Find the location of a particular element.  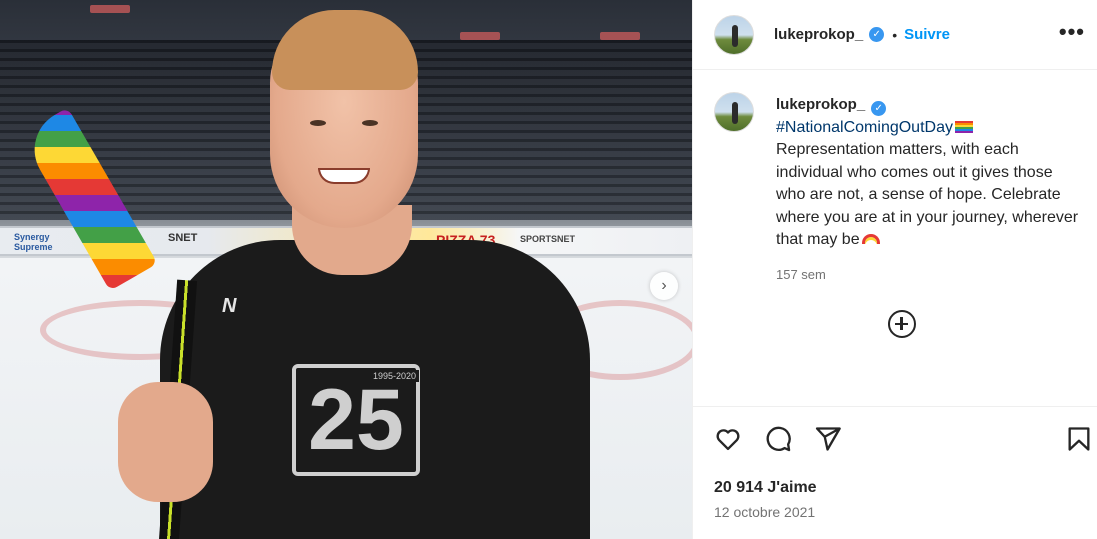

person-smile is located at coordinates (344, 176).